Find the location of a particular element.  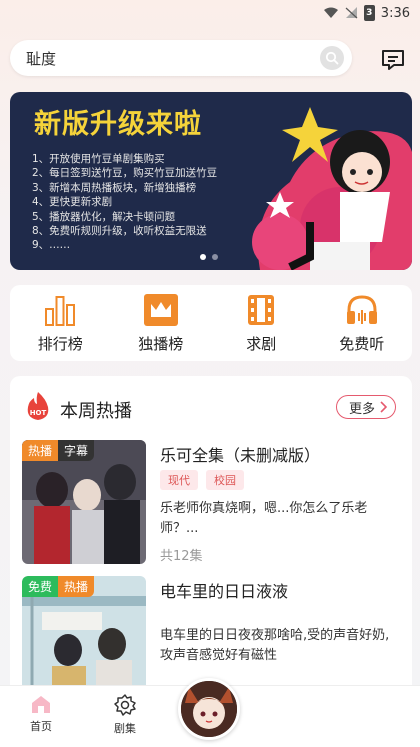

search-icon is located at coordinates (332, 58).